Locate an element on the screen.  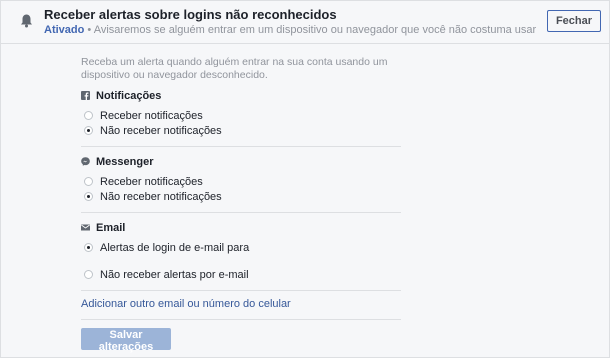
messenger-icon is located at coordinates (85, 161).